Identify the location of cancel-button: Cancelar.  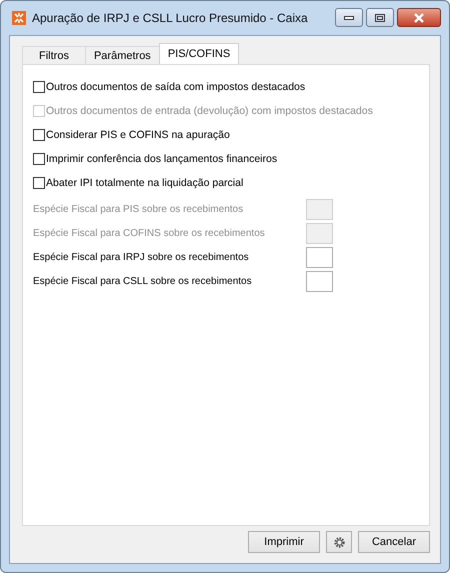
(394, 542).